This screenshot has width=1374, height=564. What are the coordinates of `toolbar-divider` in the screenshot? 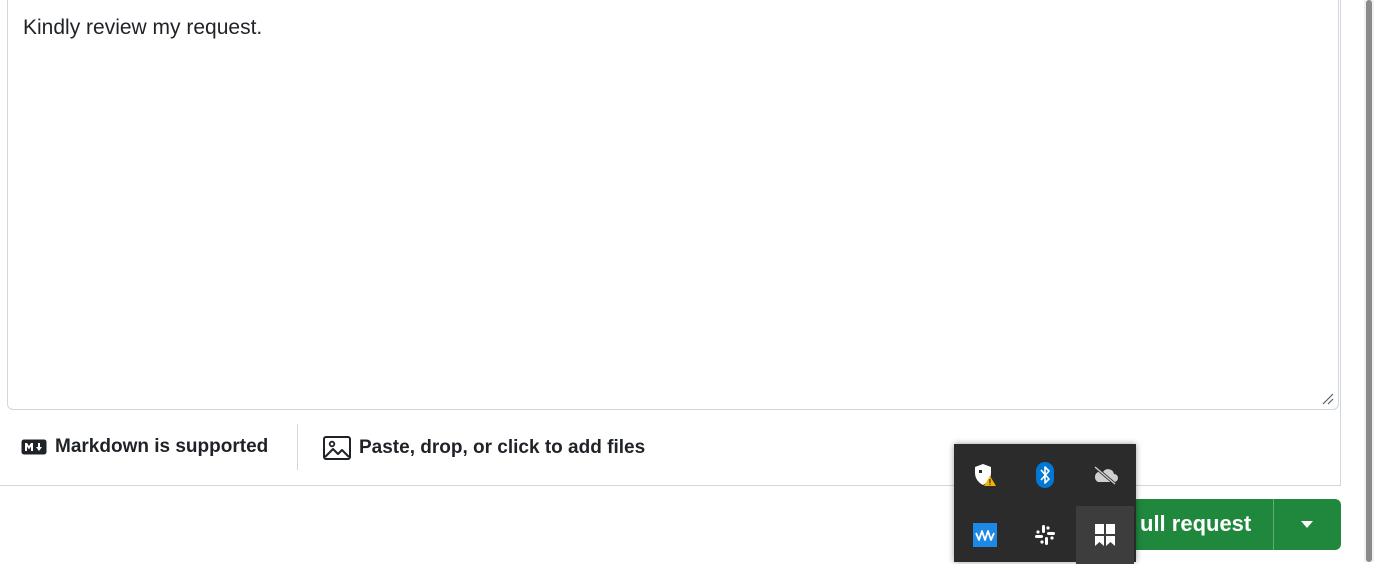 It's located at (670, 485).